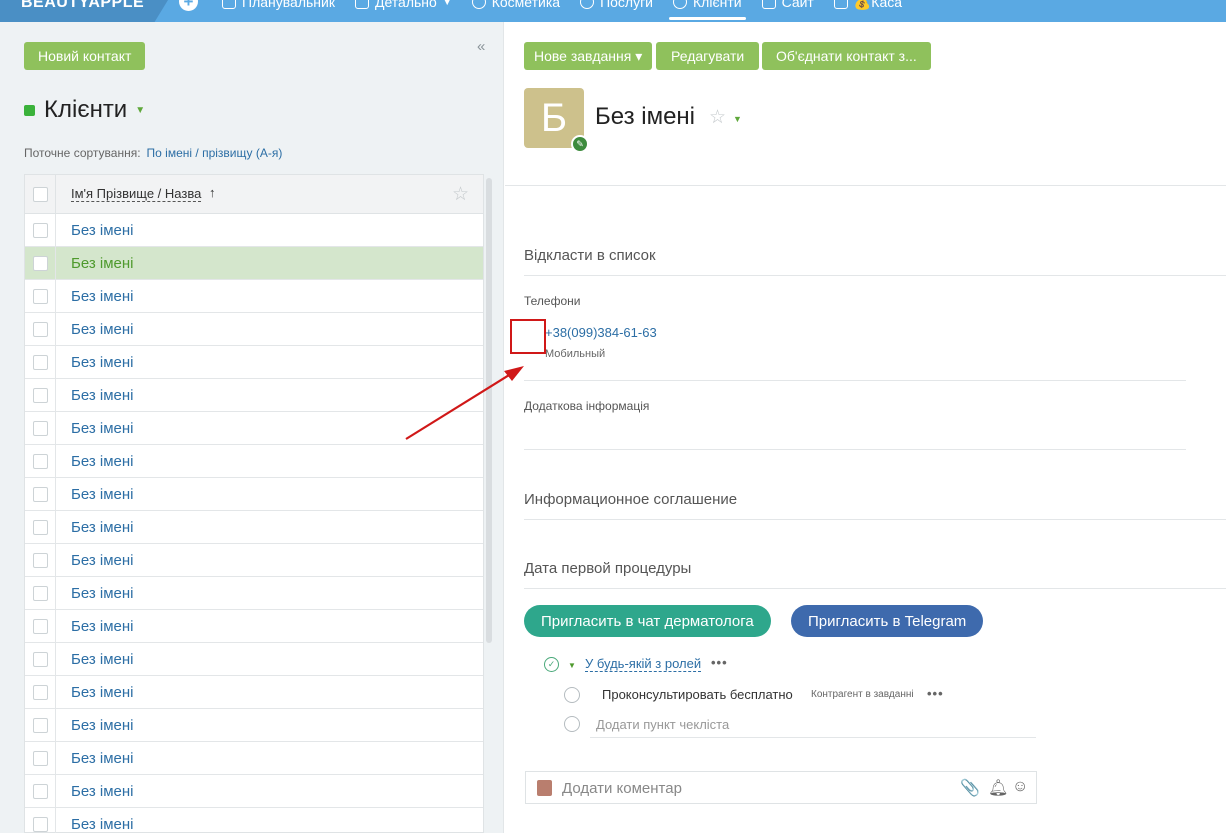 This screenshot has height=833, width=1226. What do you see at coordinates (1020, 787) in the screenshot?
I see `emoji-icon: ☺` at bounding box center [1020, 787].